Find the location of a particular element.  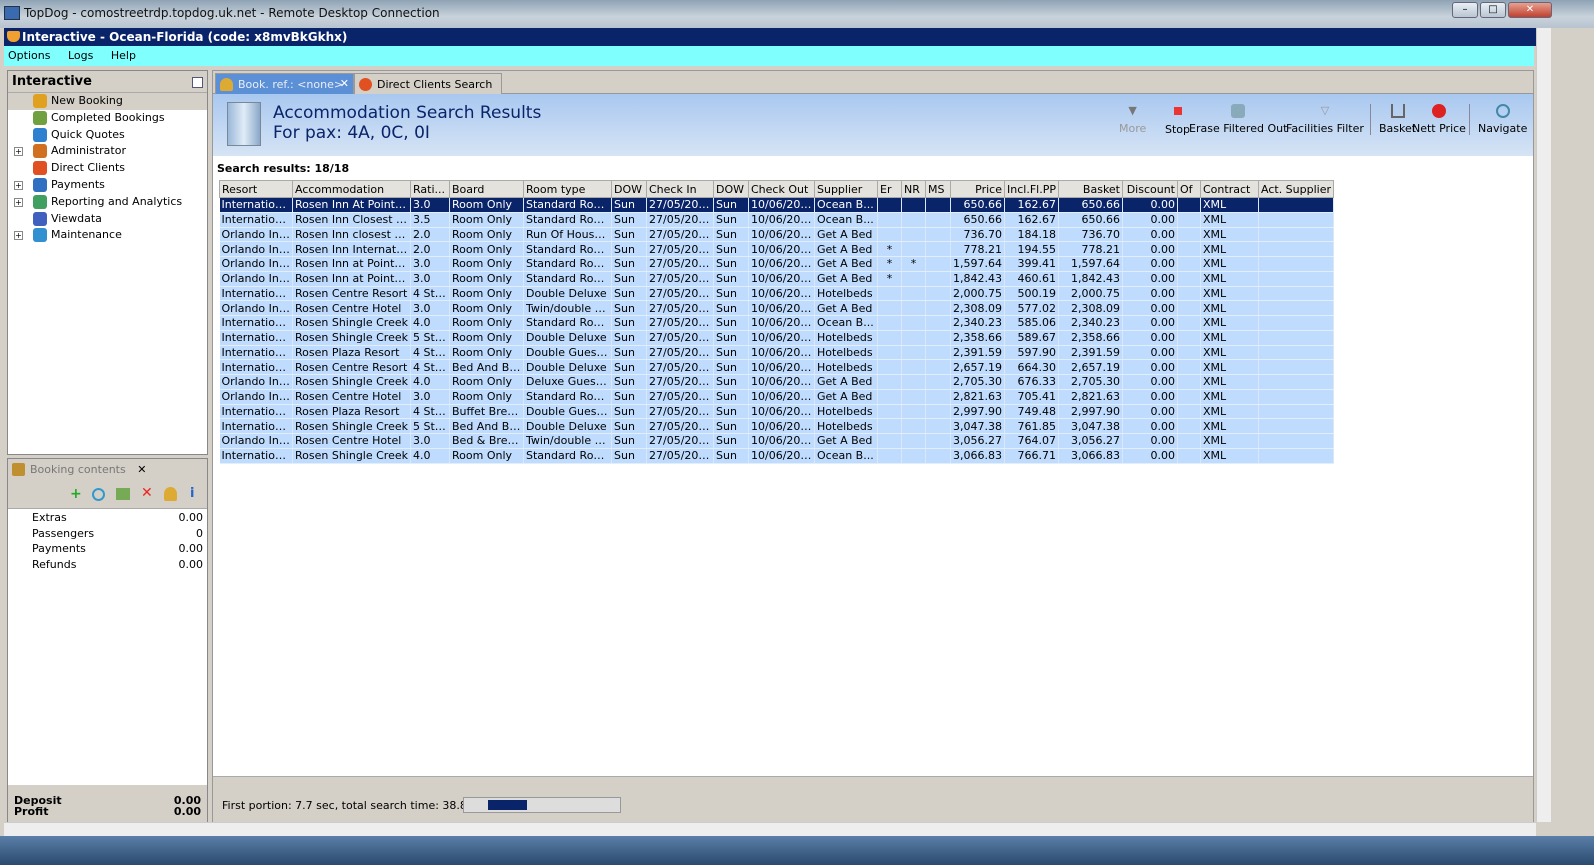

column-header-check-out: Check Out is located at coordinates (781, 189).